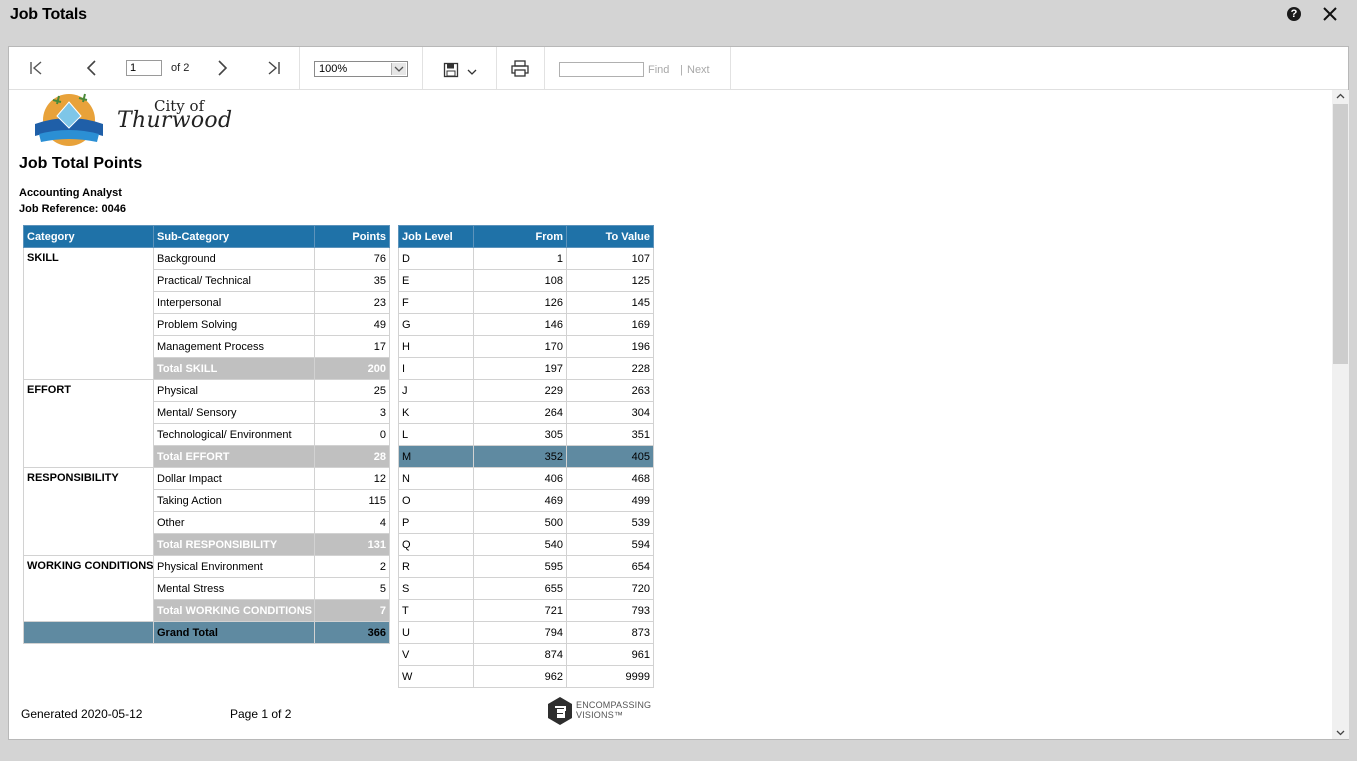 The height and width of the screenshot is (761, 1357). I want to click on from-cell: 540, so click(520, 544).